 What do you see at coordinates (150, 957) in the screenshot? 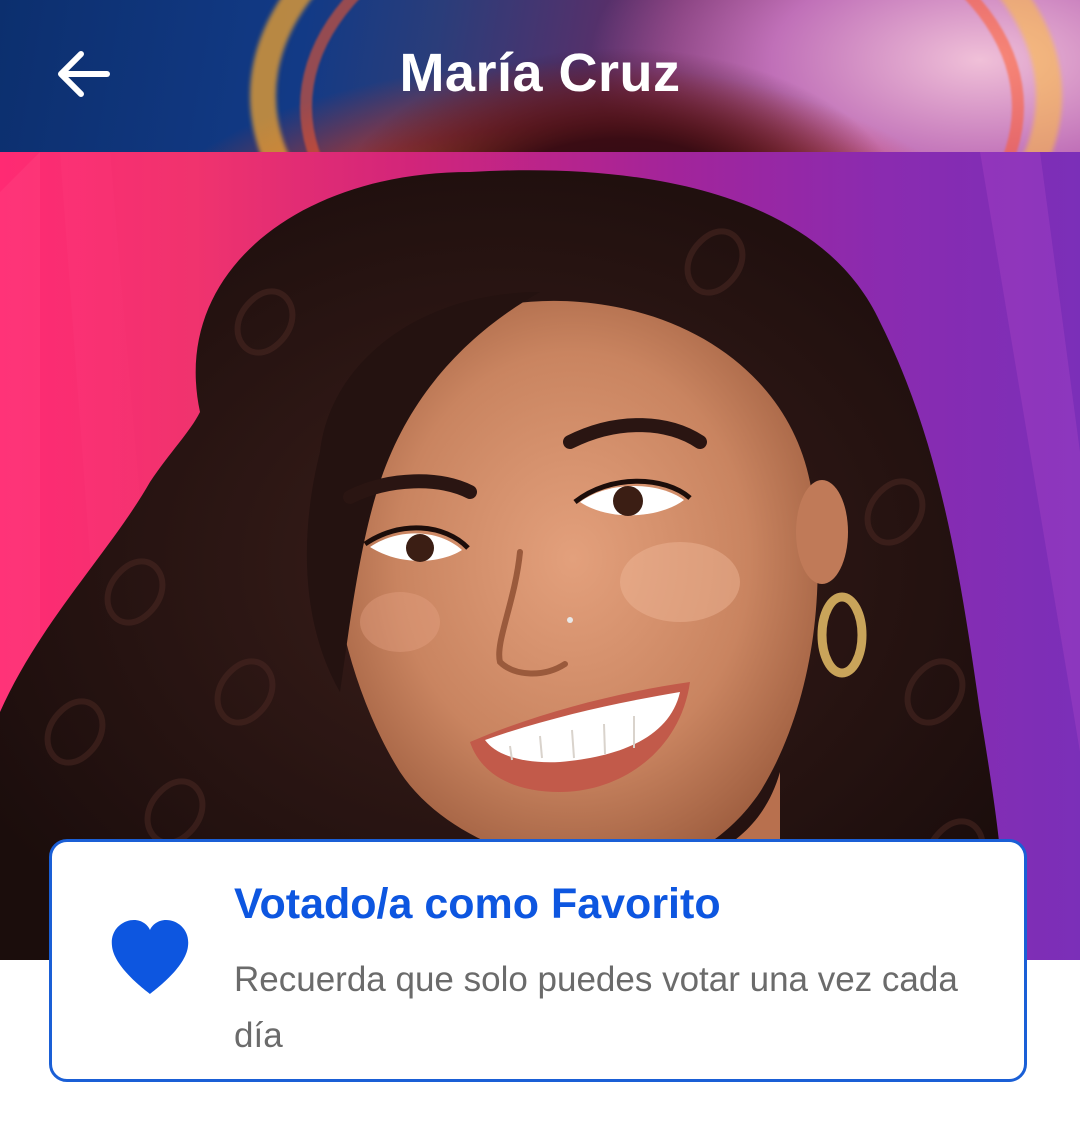
I see `heart-icon` at bounding box center [150, 957].